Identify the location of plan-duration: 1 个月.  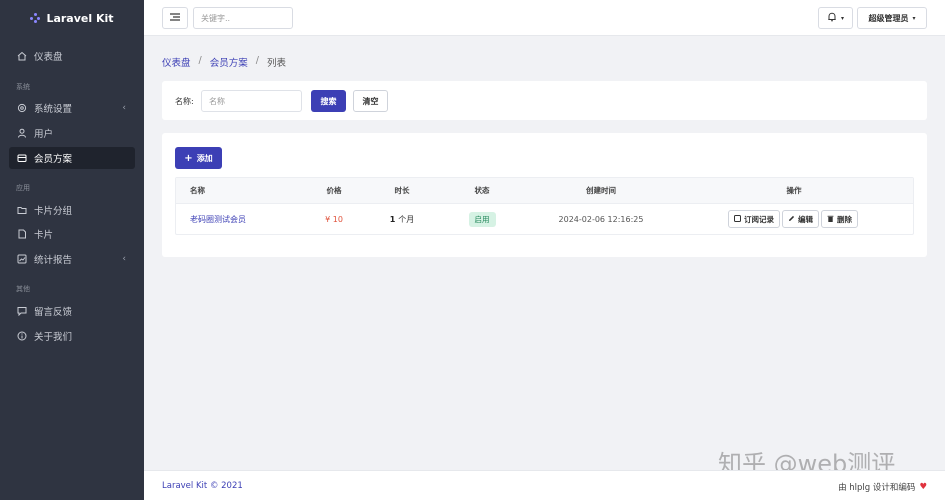
(402, 219).